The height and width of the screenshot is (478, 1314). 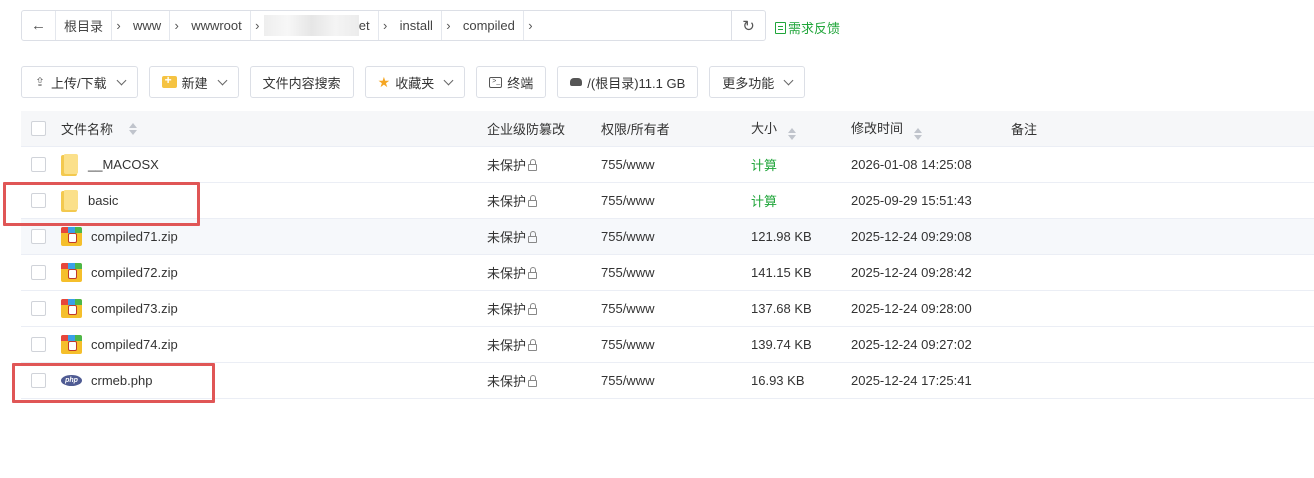 What do you see at coordinates (911, 236) in the screenshot?
I see `mtime-value: 2025-12-24 09:29:08` at bounding box center [911, 236].